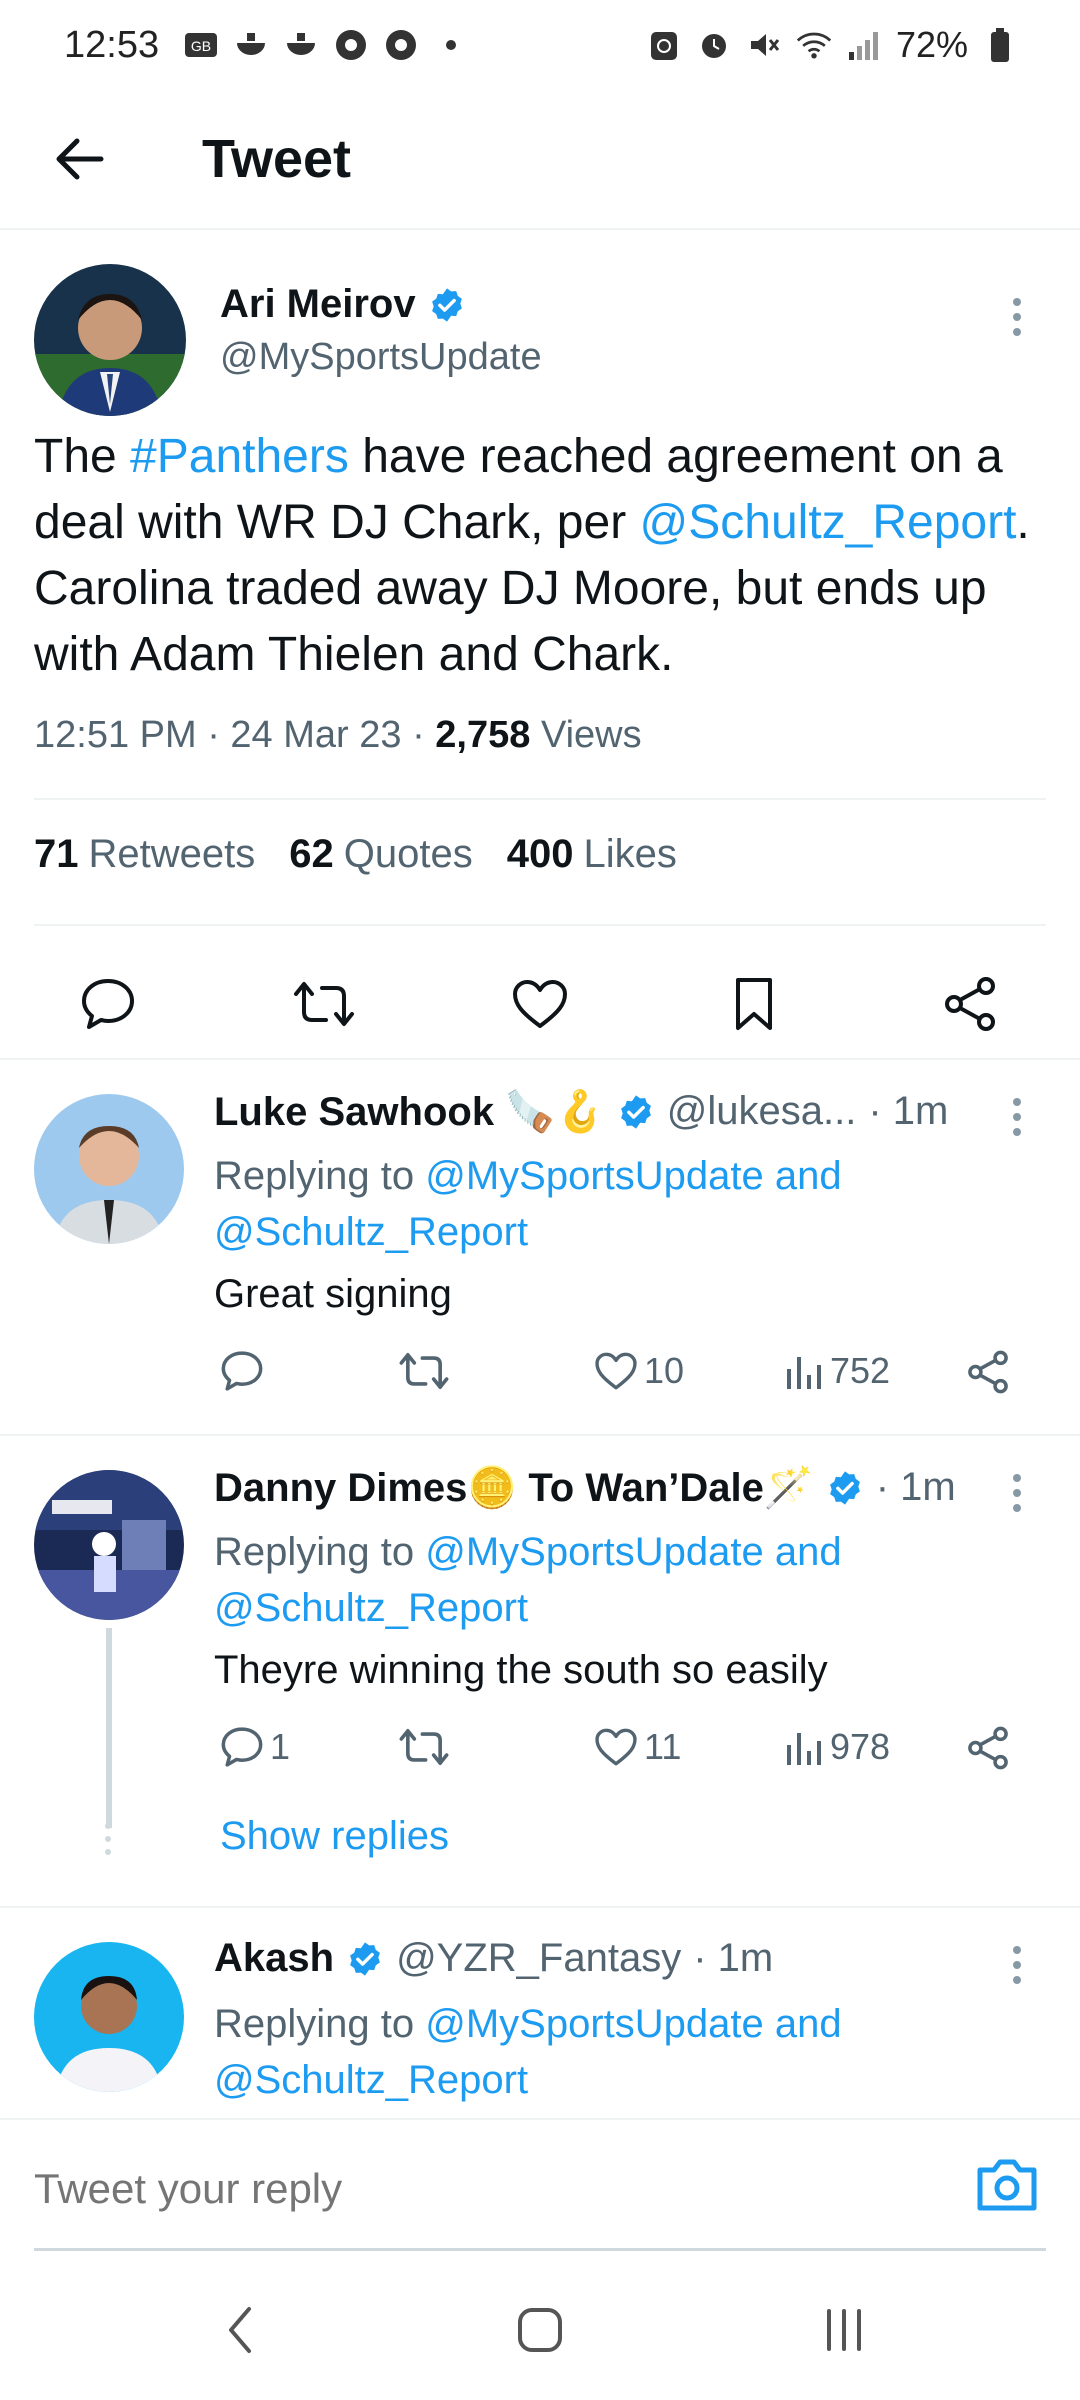 The width and height of the screenshot is (1080, 2400). I want to click on tweet-author-row: Ari Meirov @MySportsUpdate, so click(540, 327).